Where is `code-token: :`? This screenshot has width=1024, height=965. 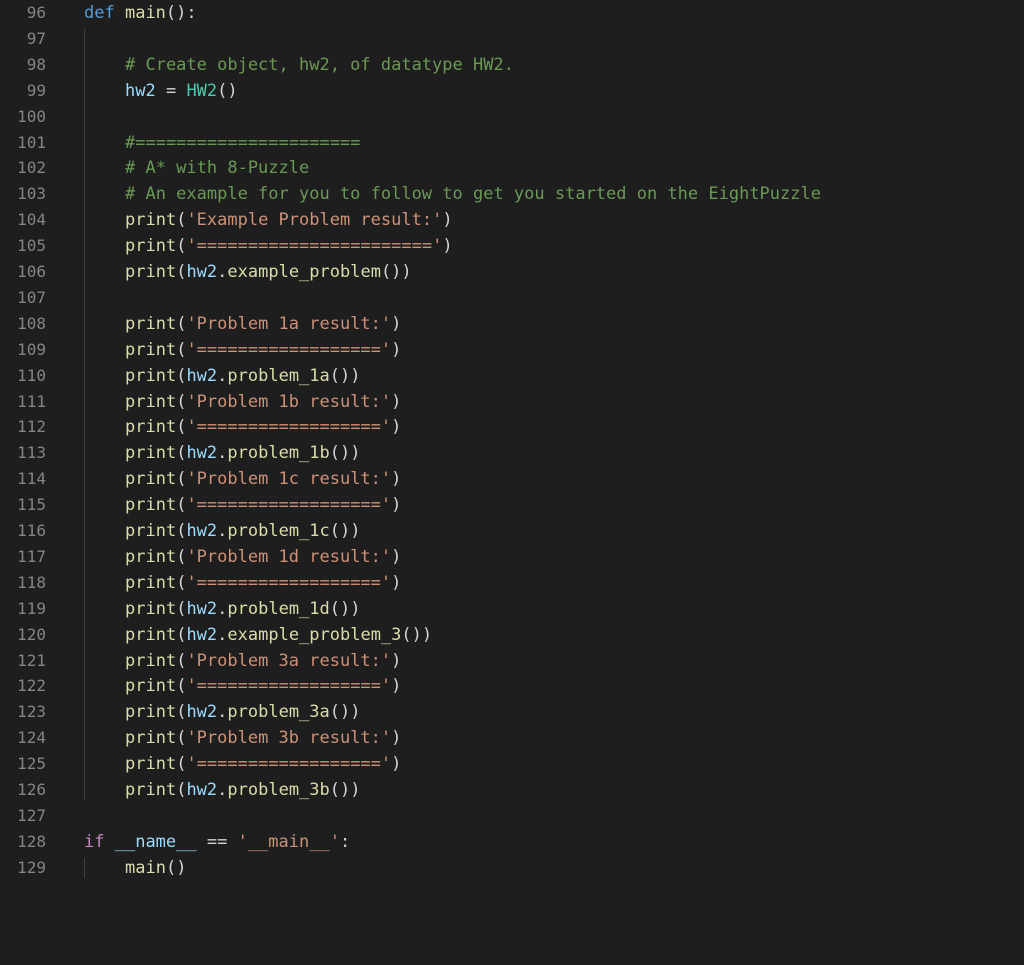 code-token: : is located at coordinates (345, 841).